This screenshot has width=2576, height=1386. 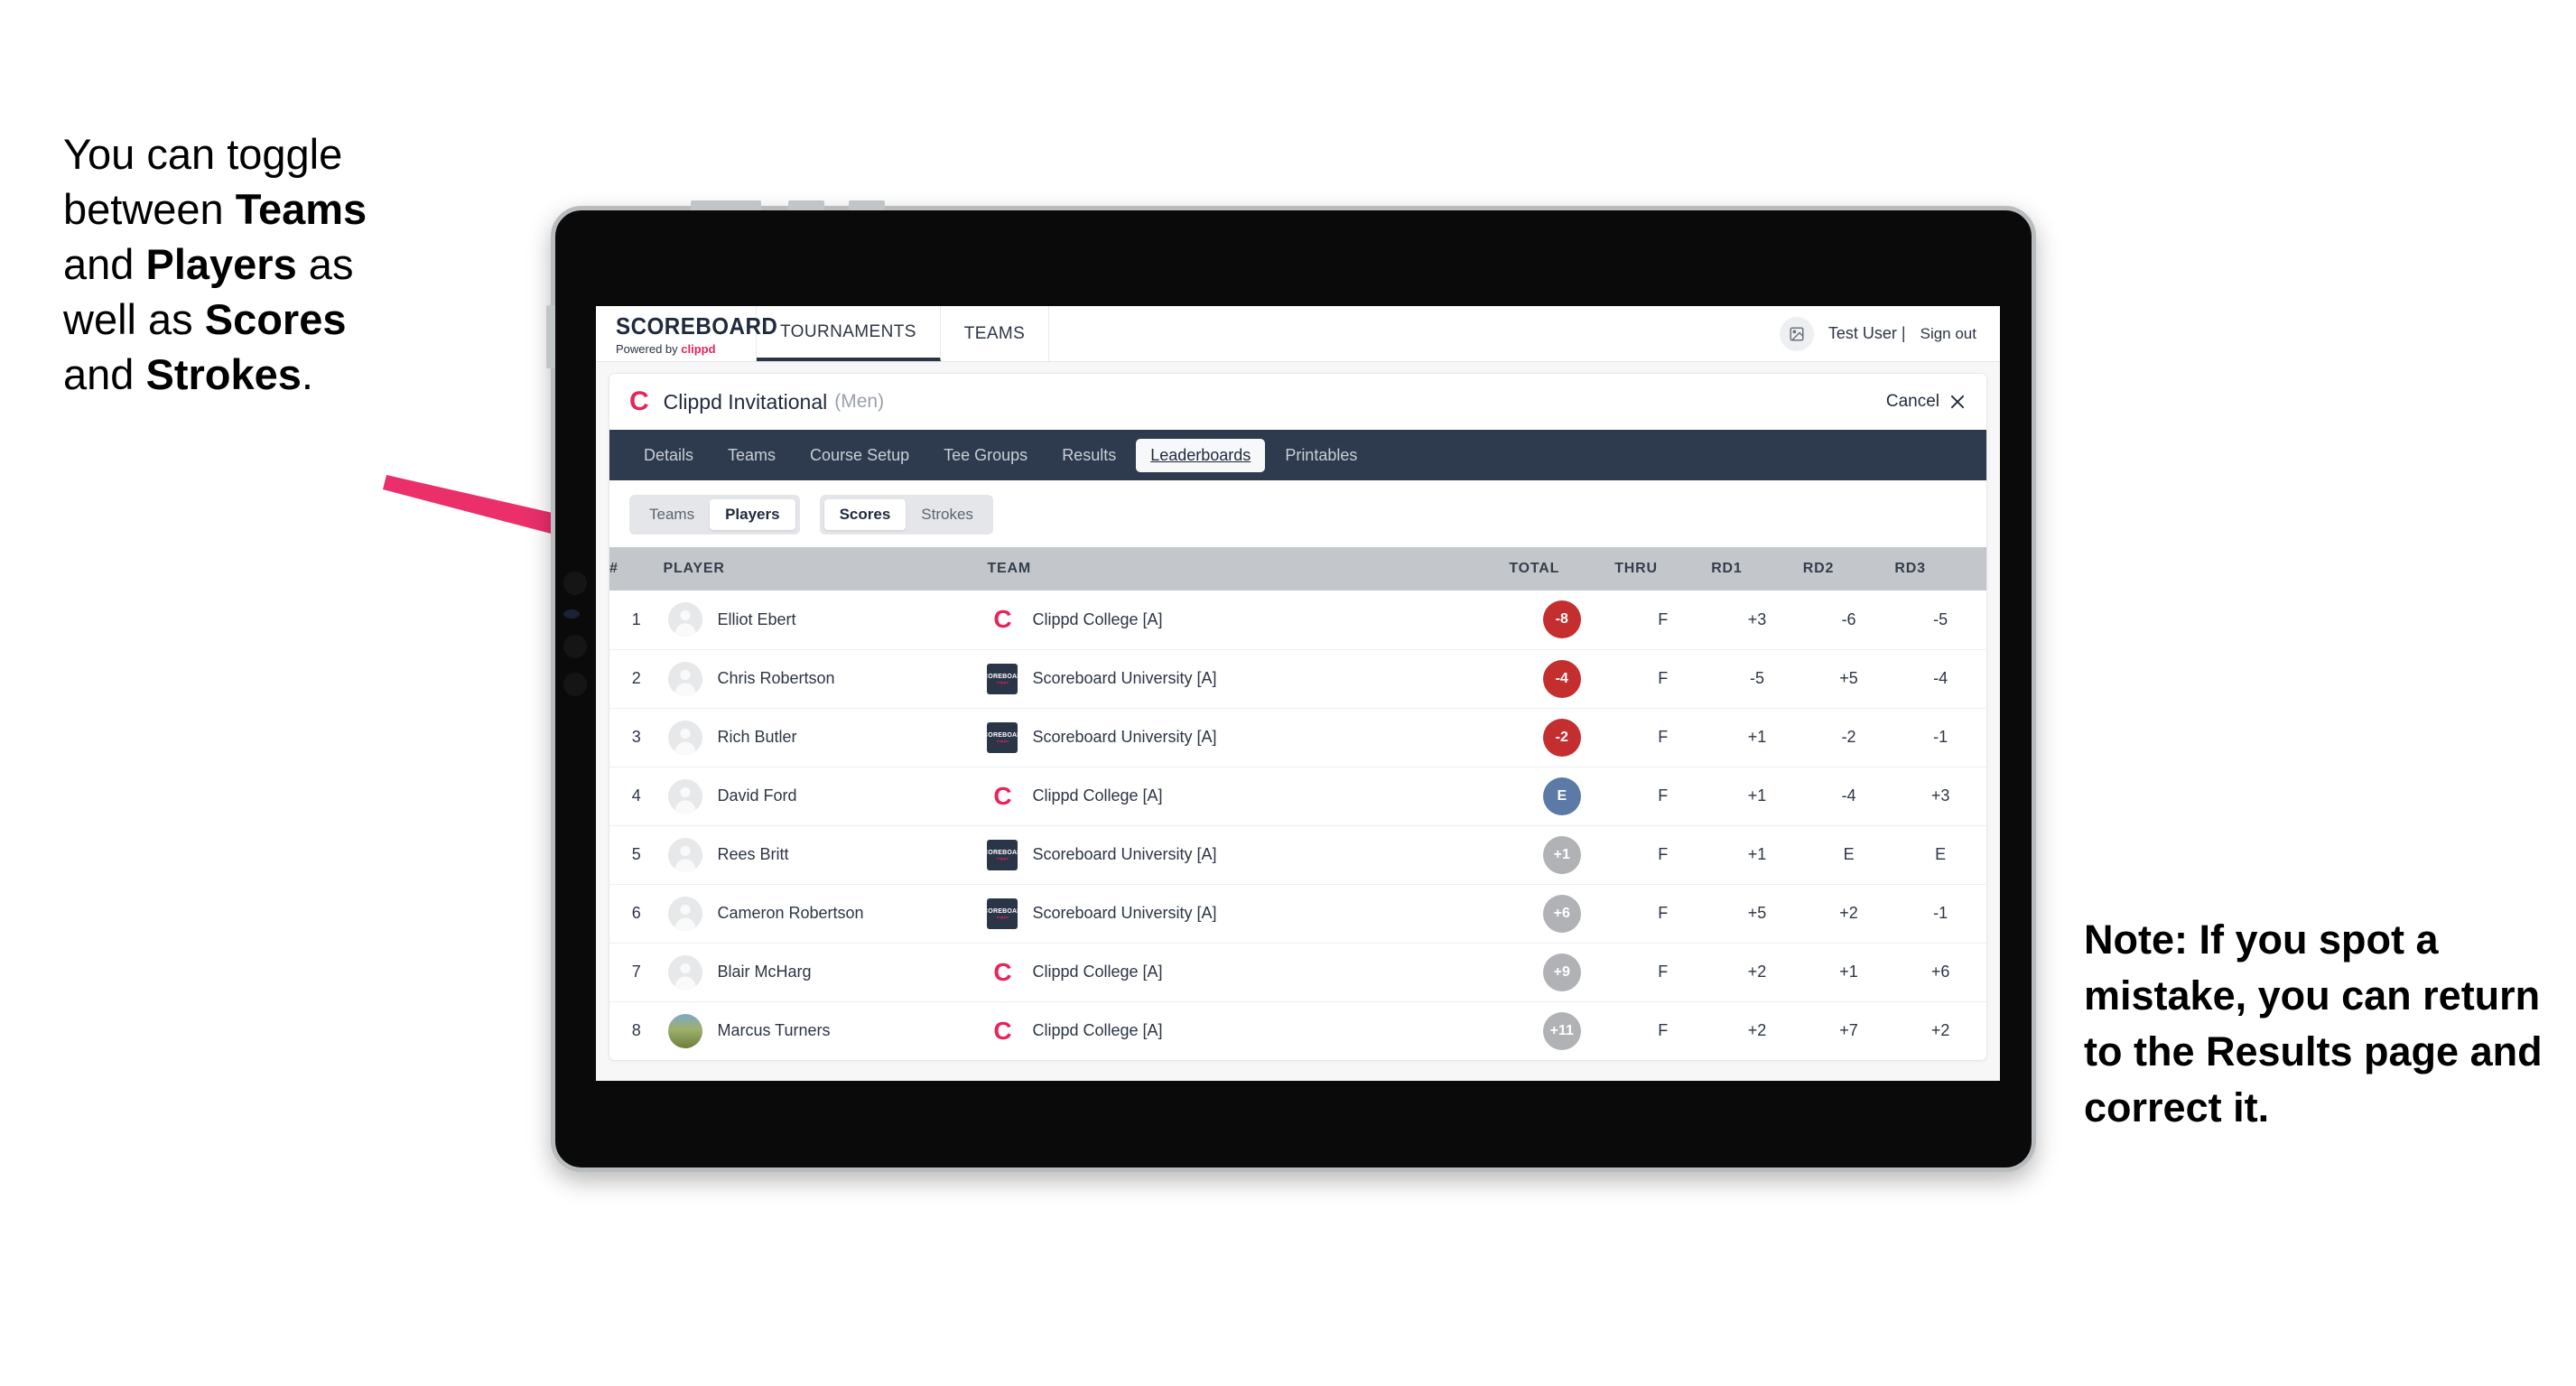 I want to click on toggle-strokes: Strokes, so click(x=947, y=514).